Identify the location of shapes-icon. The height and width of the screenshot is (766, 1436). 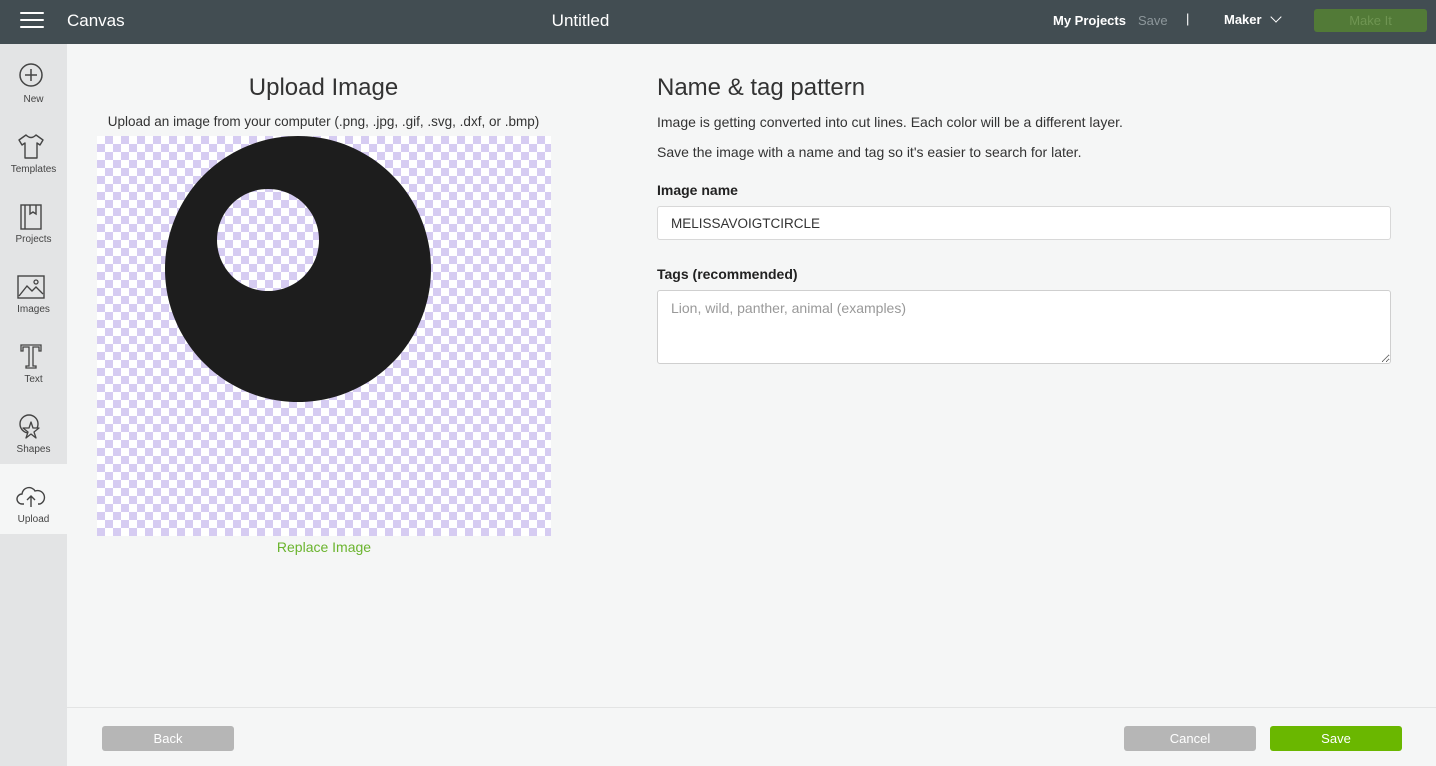
(29, 426).